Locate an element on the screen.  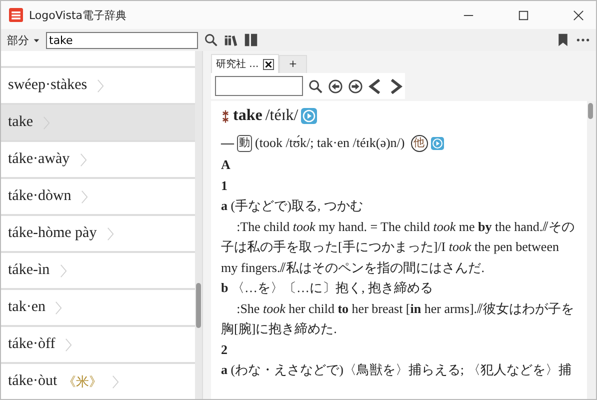
word-label: tak·en is located at coordinates (27, 307).